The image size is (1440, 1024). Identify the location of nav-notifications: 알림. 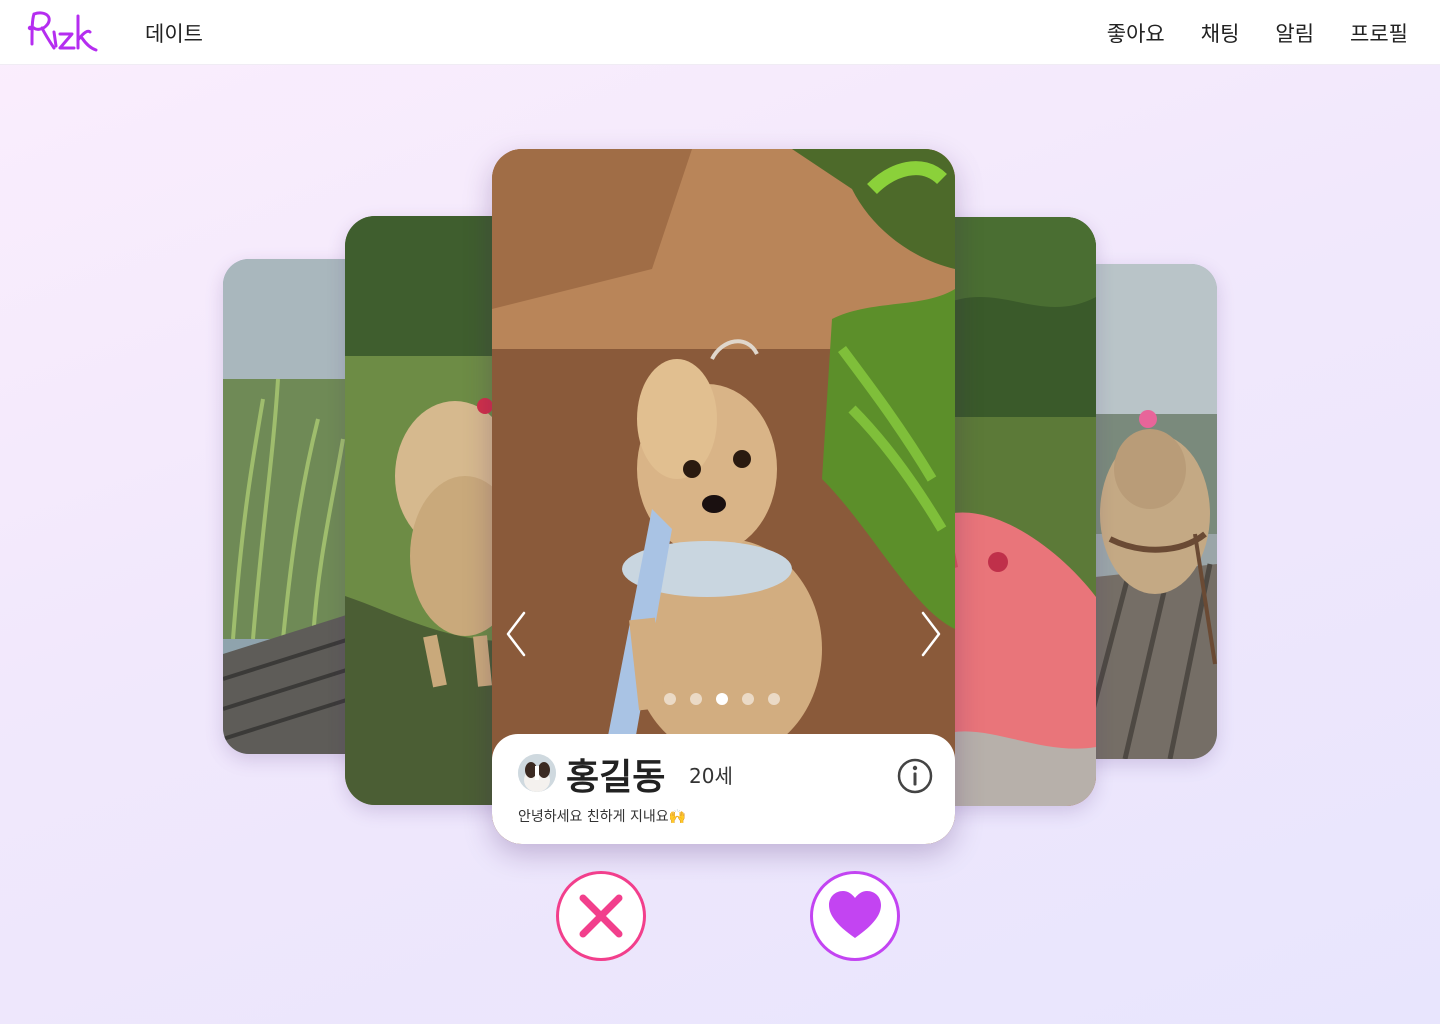
(1294, 33).